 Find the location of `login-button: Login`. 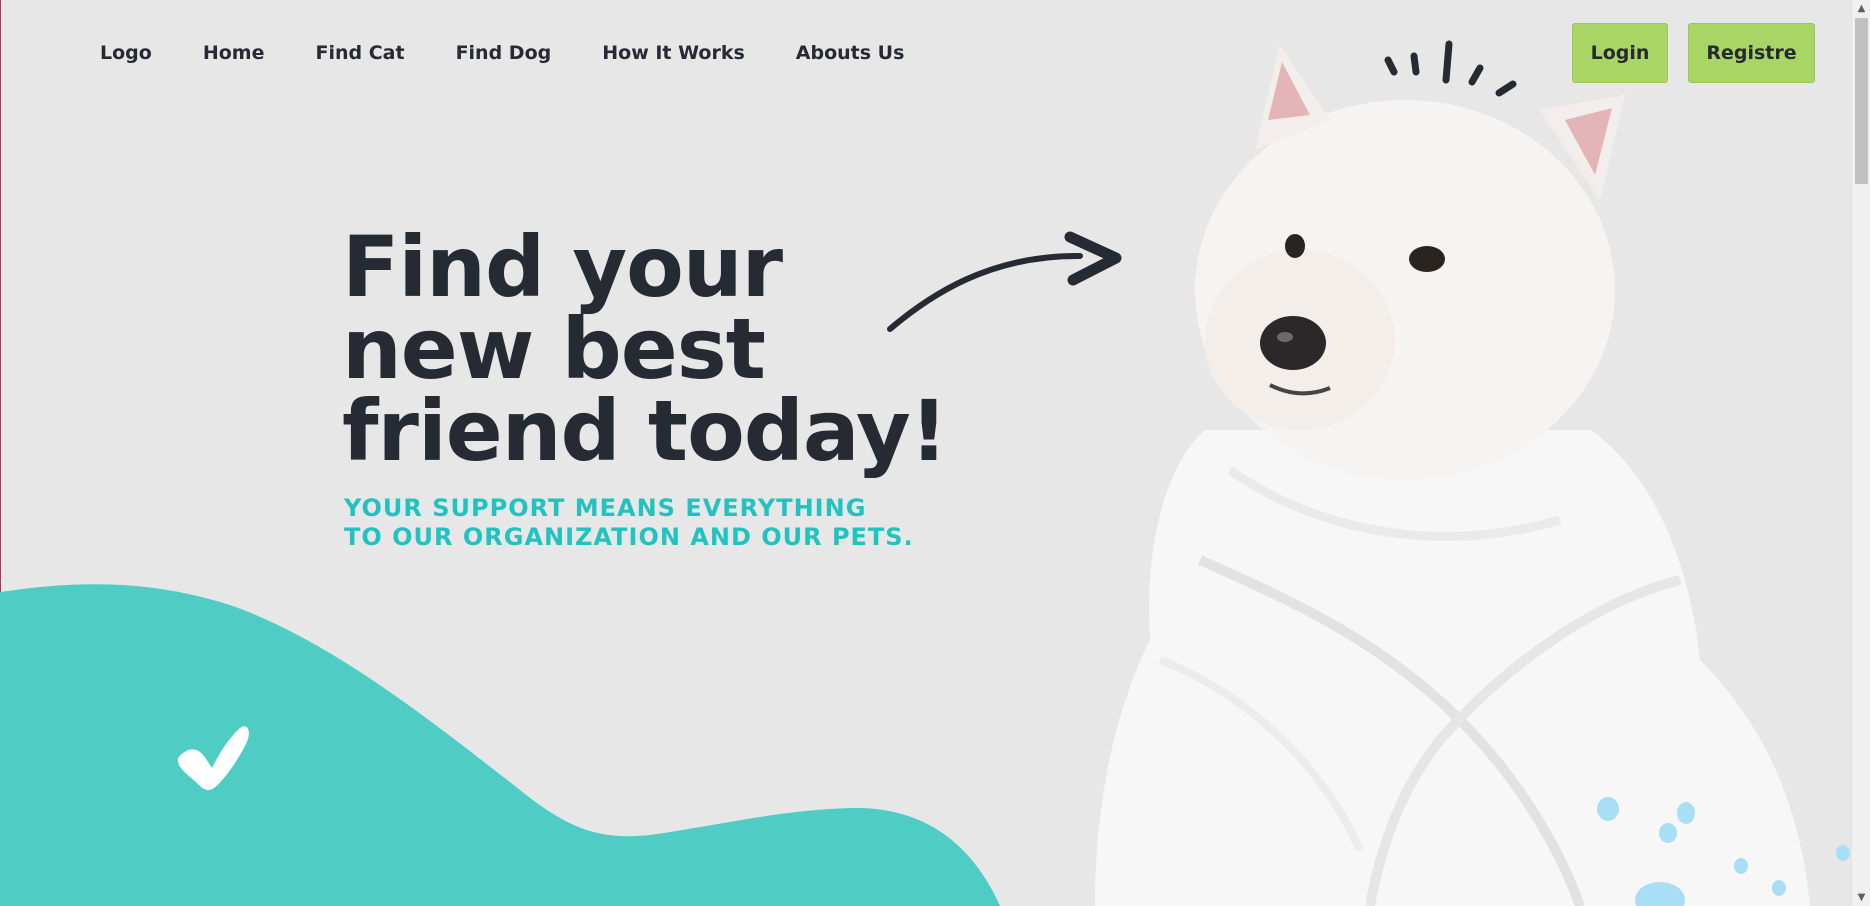

login-button: Login is located at coordinates (1620, 53).